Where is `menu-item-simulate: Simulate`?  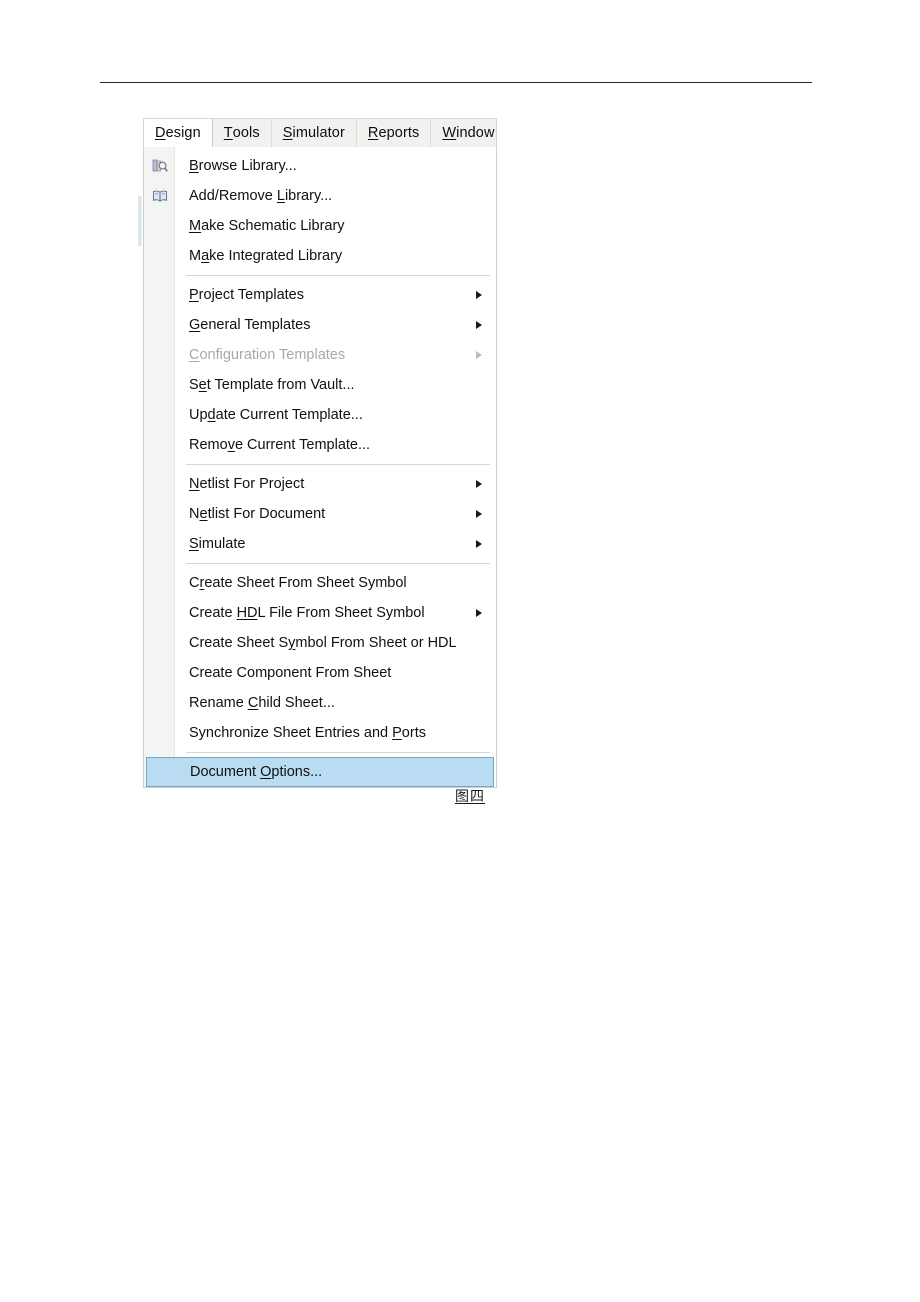 menu-item-simulate: Simulate is located at coordinates (320, 544).